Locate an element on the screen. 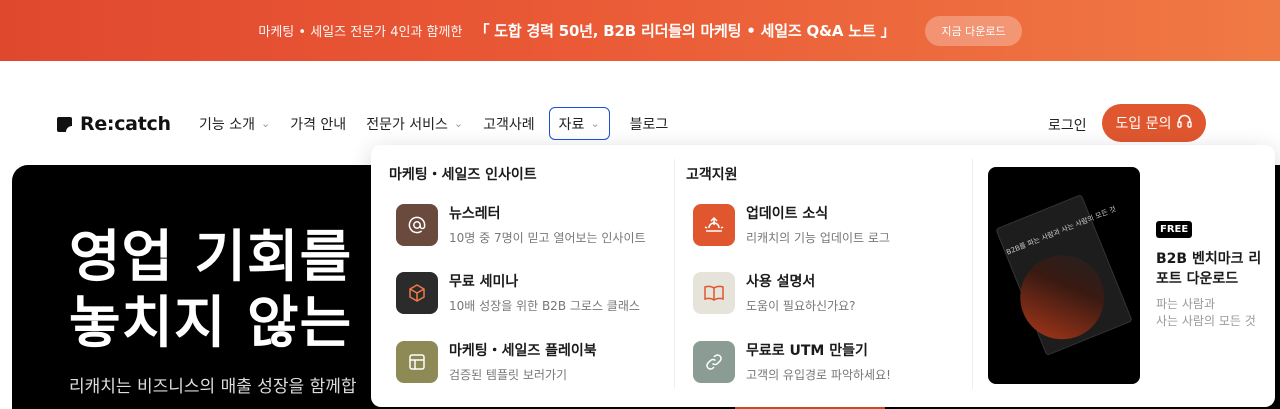 This screenshot has height=409, width=1280. nav-item-expert-service: 전문가 서비스 ⌄ is located at coordinates (414, 123).